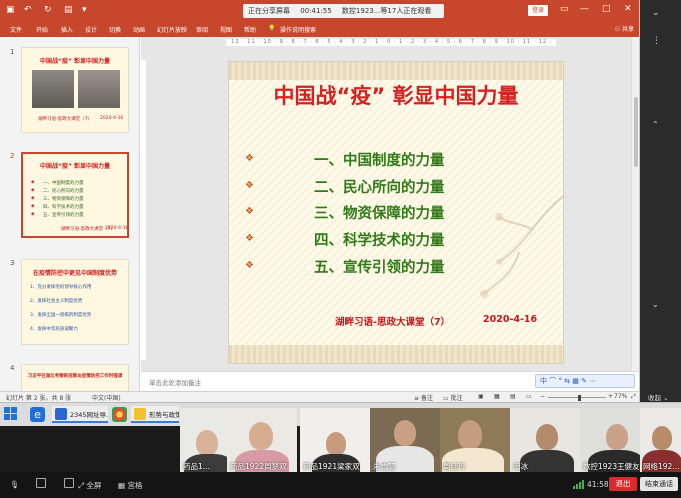  Describe the element at coordinates (11, 414) in the screenshot. I see `windows-start-icon` at that location.